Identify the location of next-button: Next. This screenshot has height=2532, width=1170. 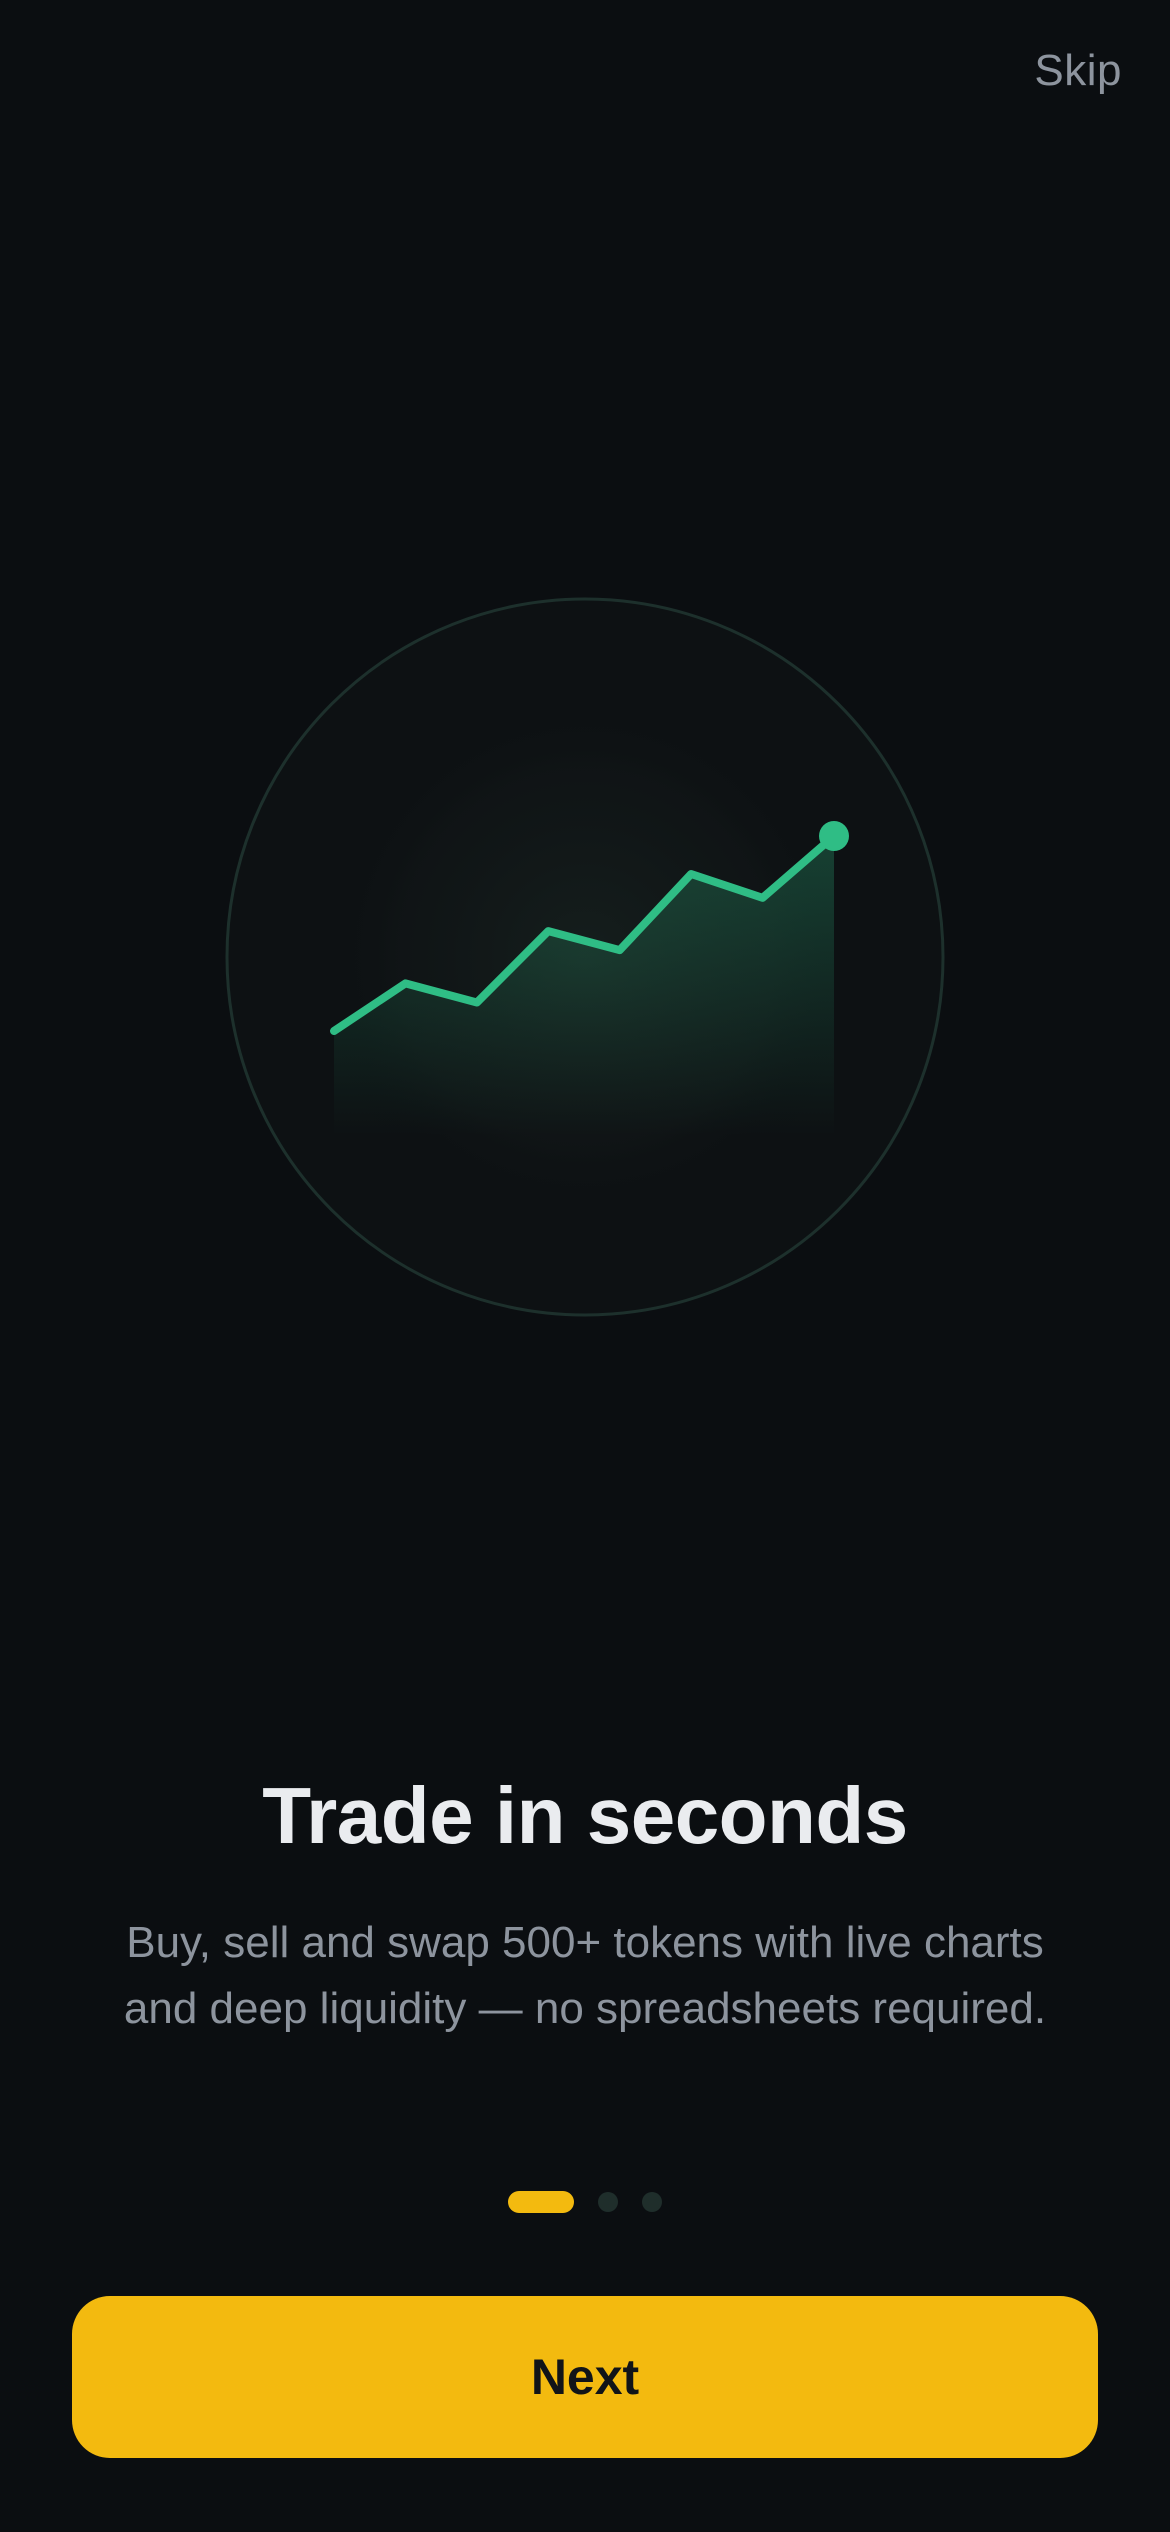
(585, 2377).